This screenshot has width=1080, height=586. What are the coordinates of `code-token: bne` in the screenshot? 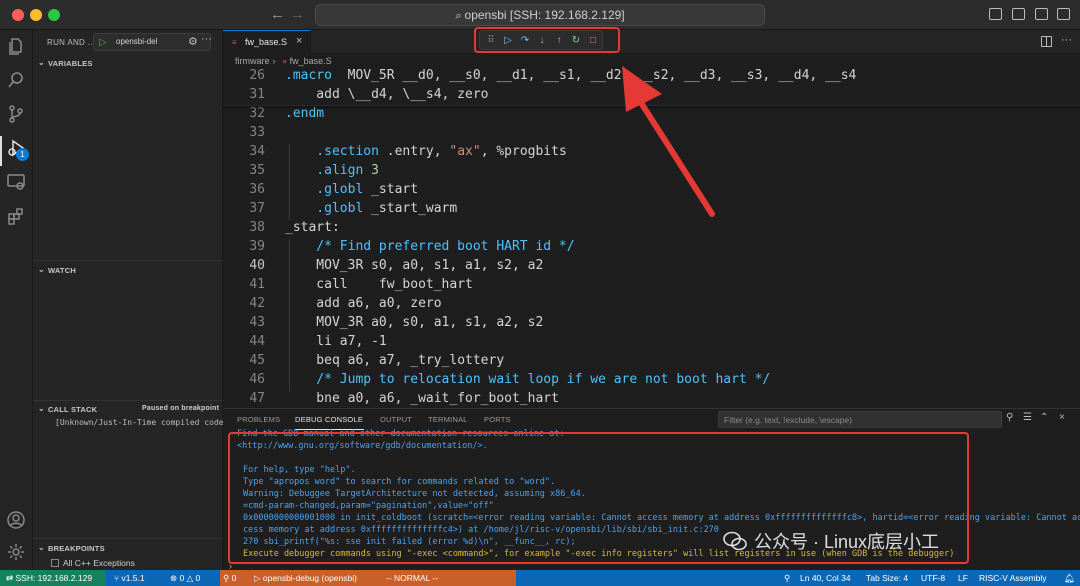 It's located at (312, 398).